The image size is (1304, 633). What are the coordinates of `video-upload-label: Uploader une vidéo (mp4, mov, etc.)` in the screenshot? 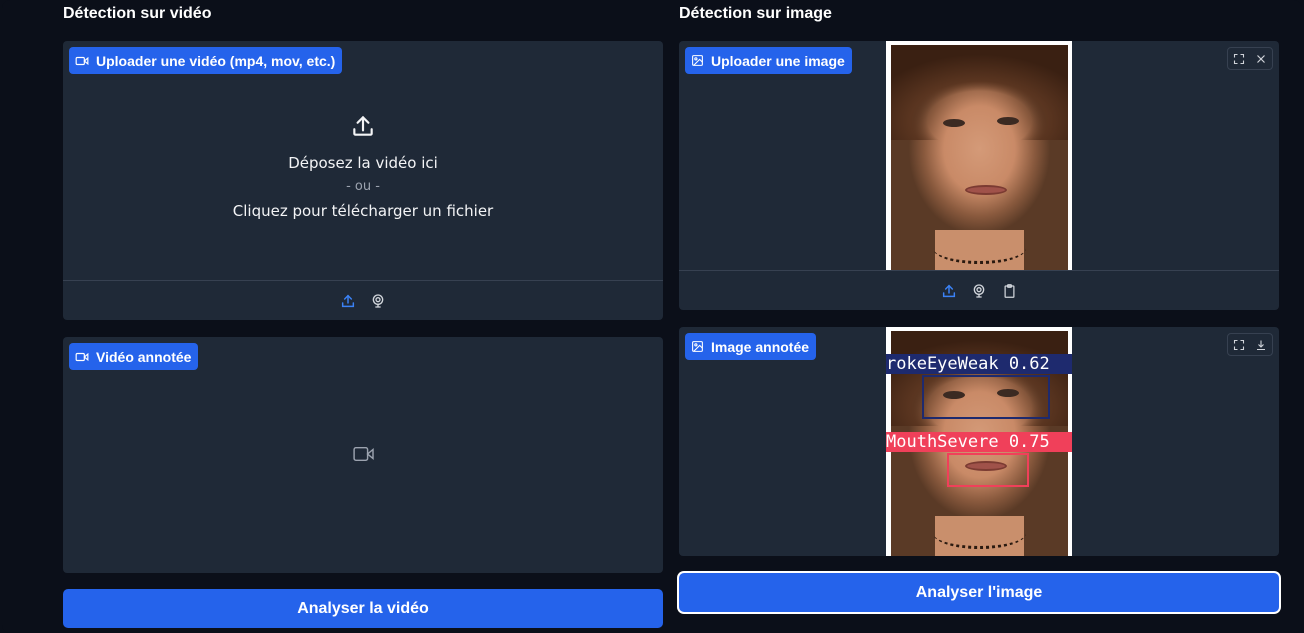 It's located at (206, 60).